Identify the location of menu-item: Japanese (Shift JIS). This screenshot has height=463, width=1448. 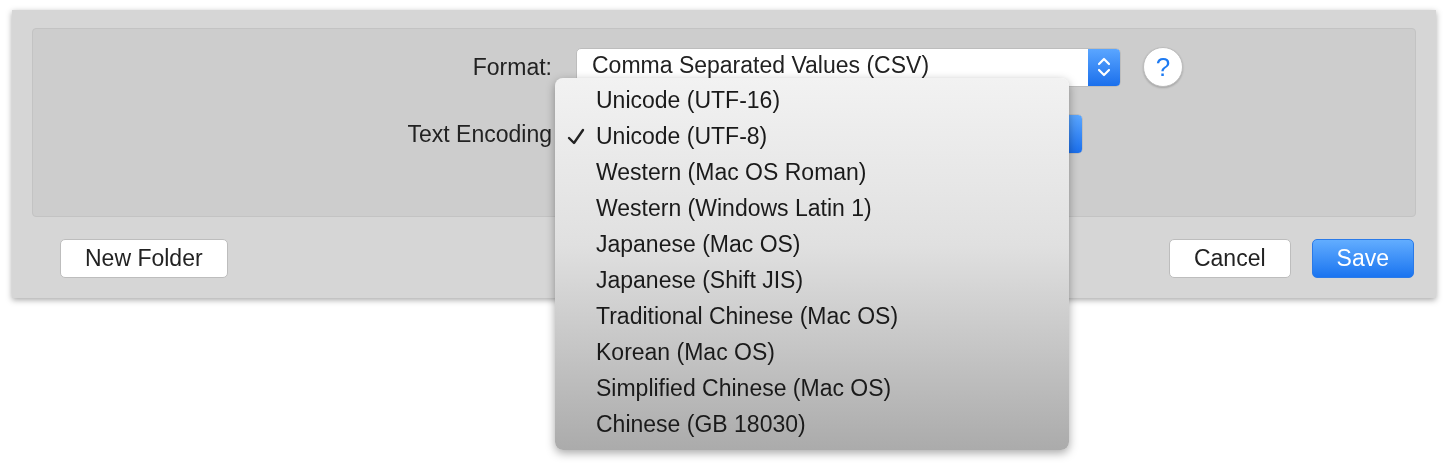
(812, 280).